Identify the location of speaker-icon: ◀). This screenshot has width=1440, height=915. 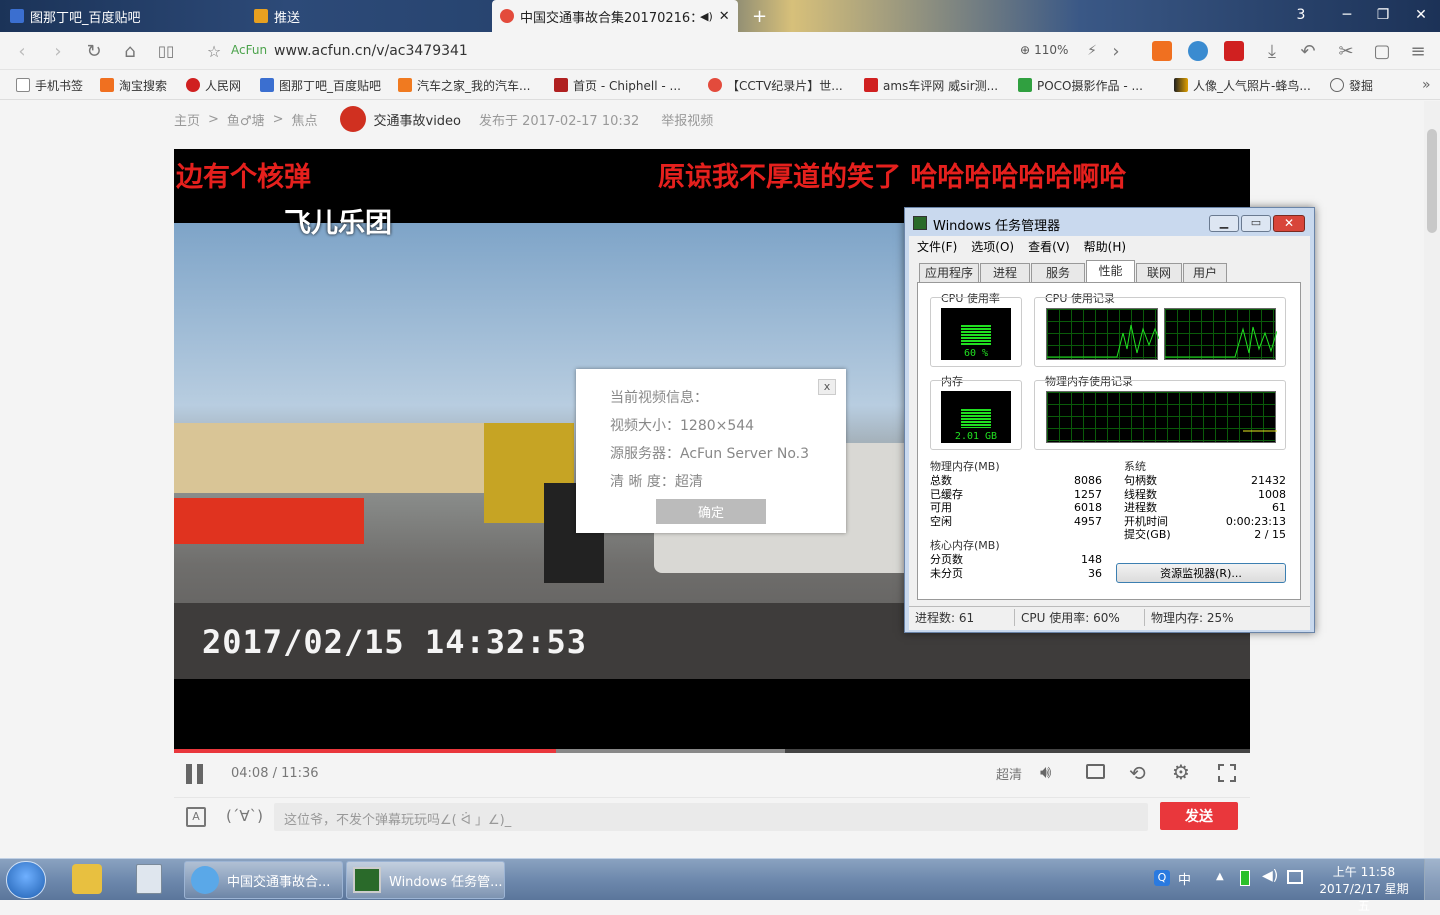
(706, 16).